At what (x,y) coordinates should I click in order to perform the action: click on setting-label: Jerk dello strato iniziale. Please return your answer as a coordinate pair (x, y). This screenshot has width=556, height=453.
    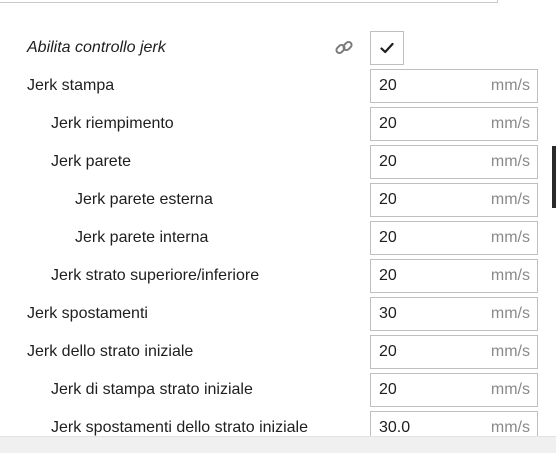
    Looking at the image, I should click on (110, 351).